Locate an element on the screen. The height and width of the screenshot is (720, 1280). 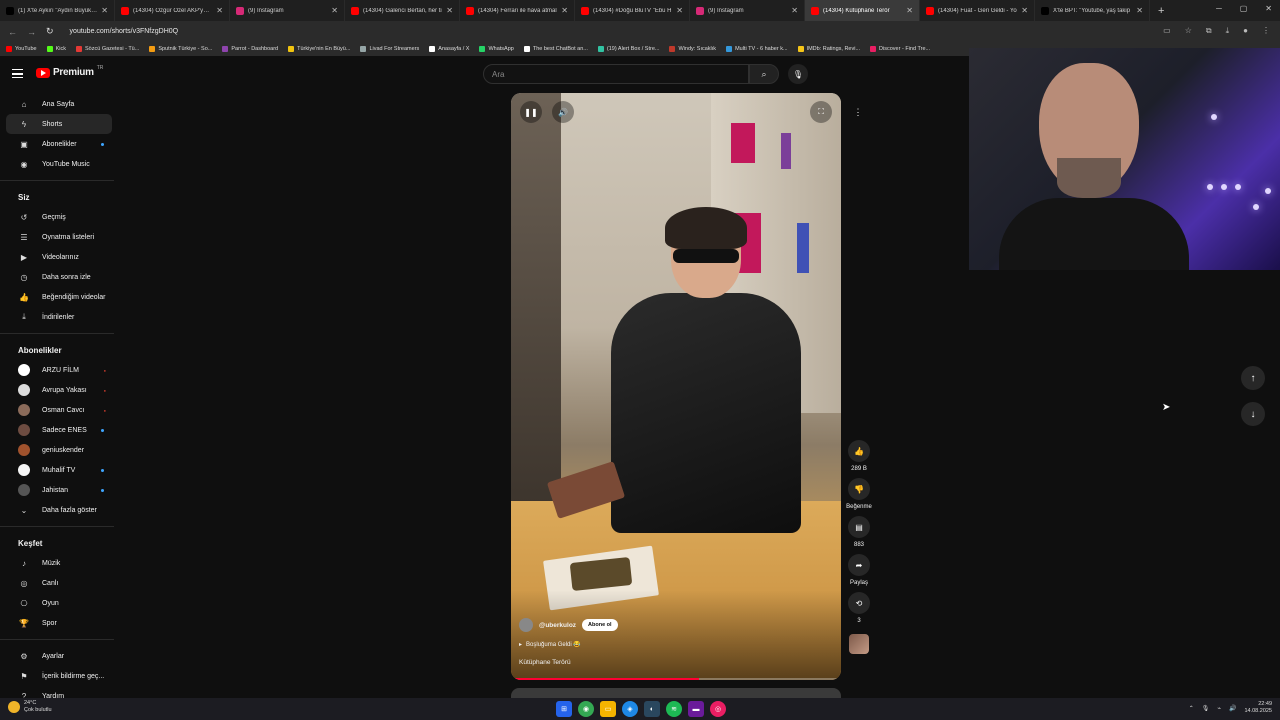
obs-icon: ◎ is located at coordinates (718, 709).